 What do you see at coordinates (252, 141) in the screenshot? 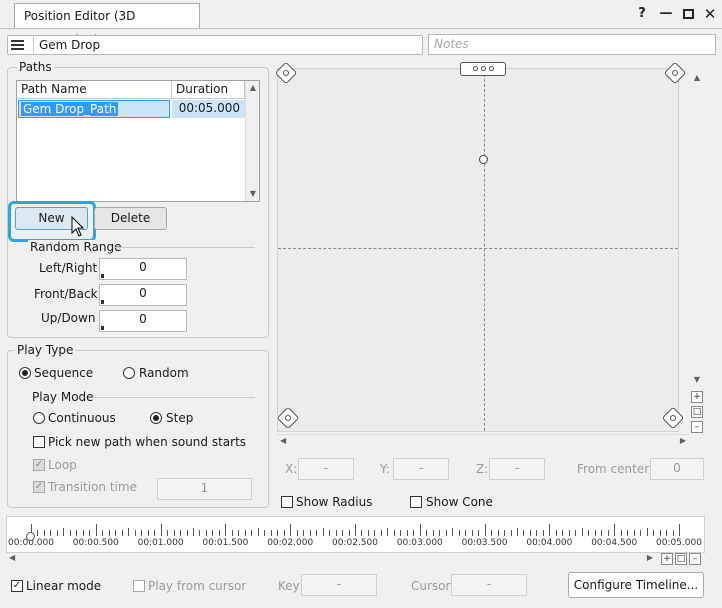
I see `list-scrollbar: ▲ ▼` at bounding box center [252, 141].